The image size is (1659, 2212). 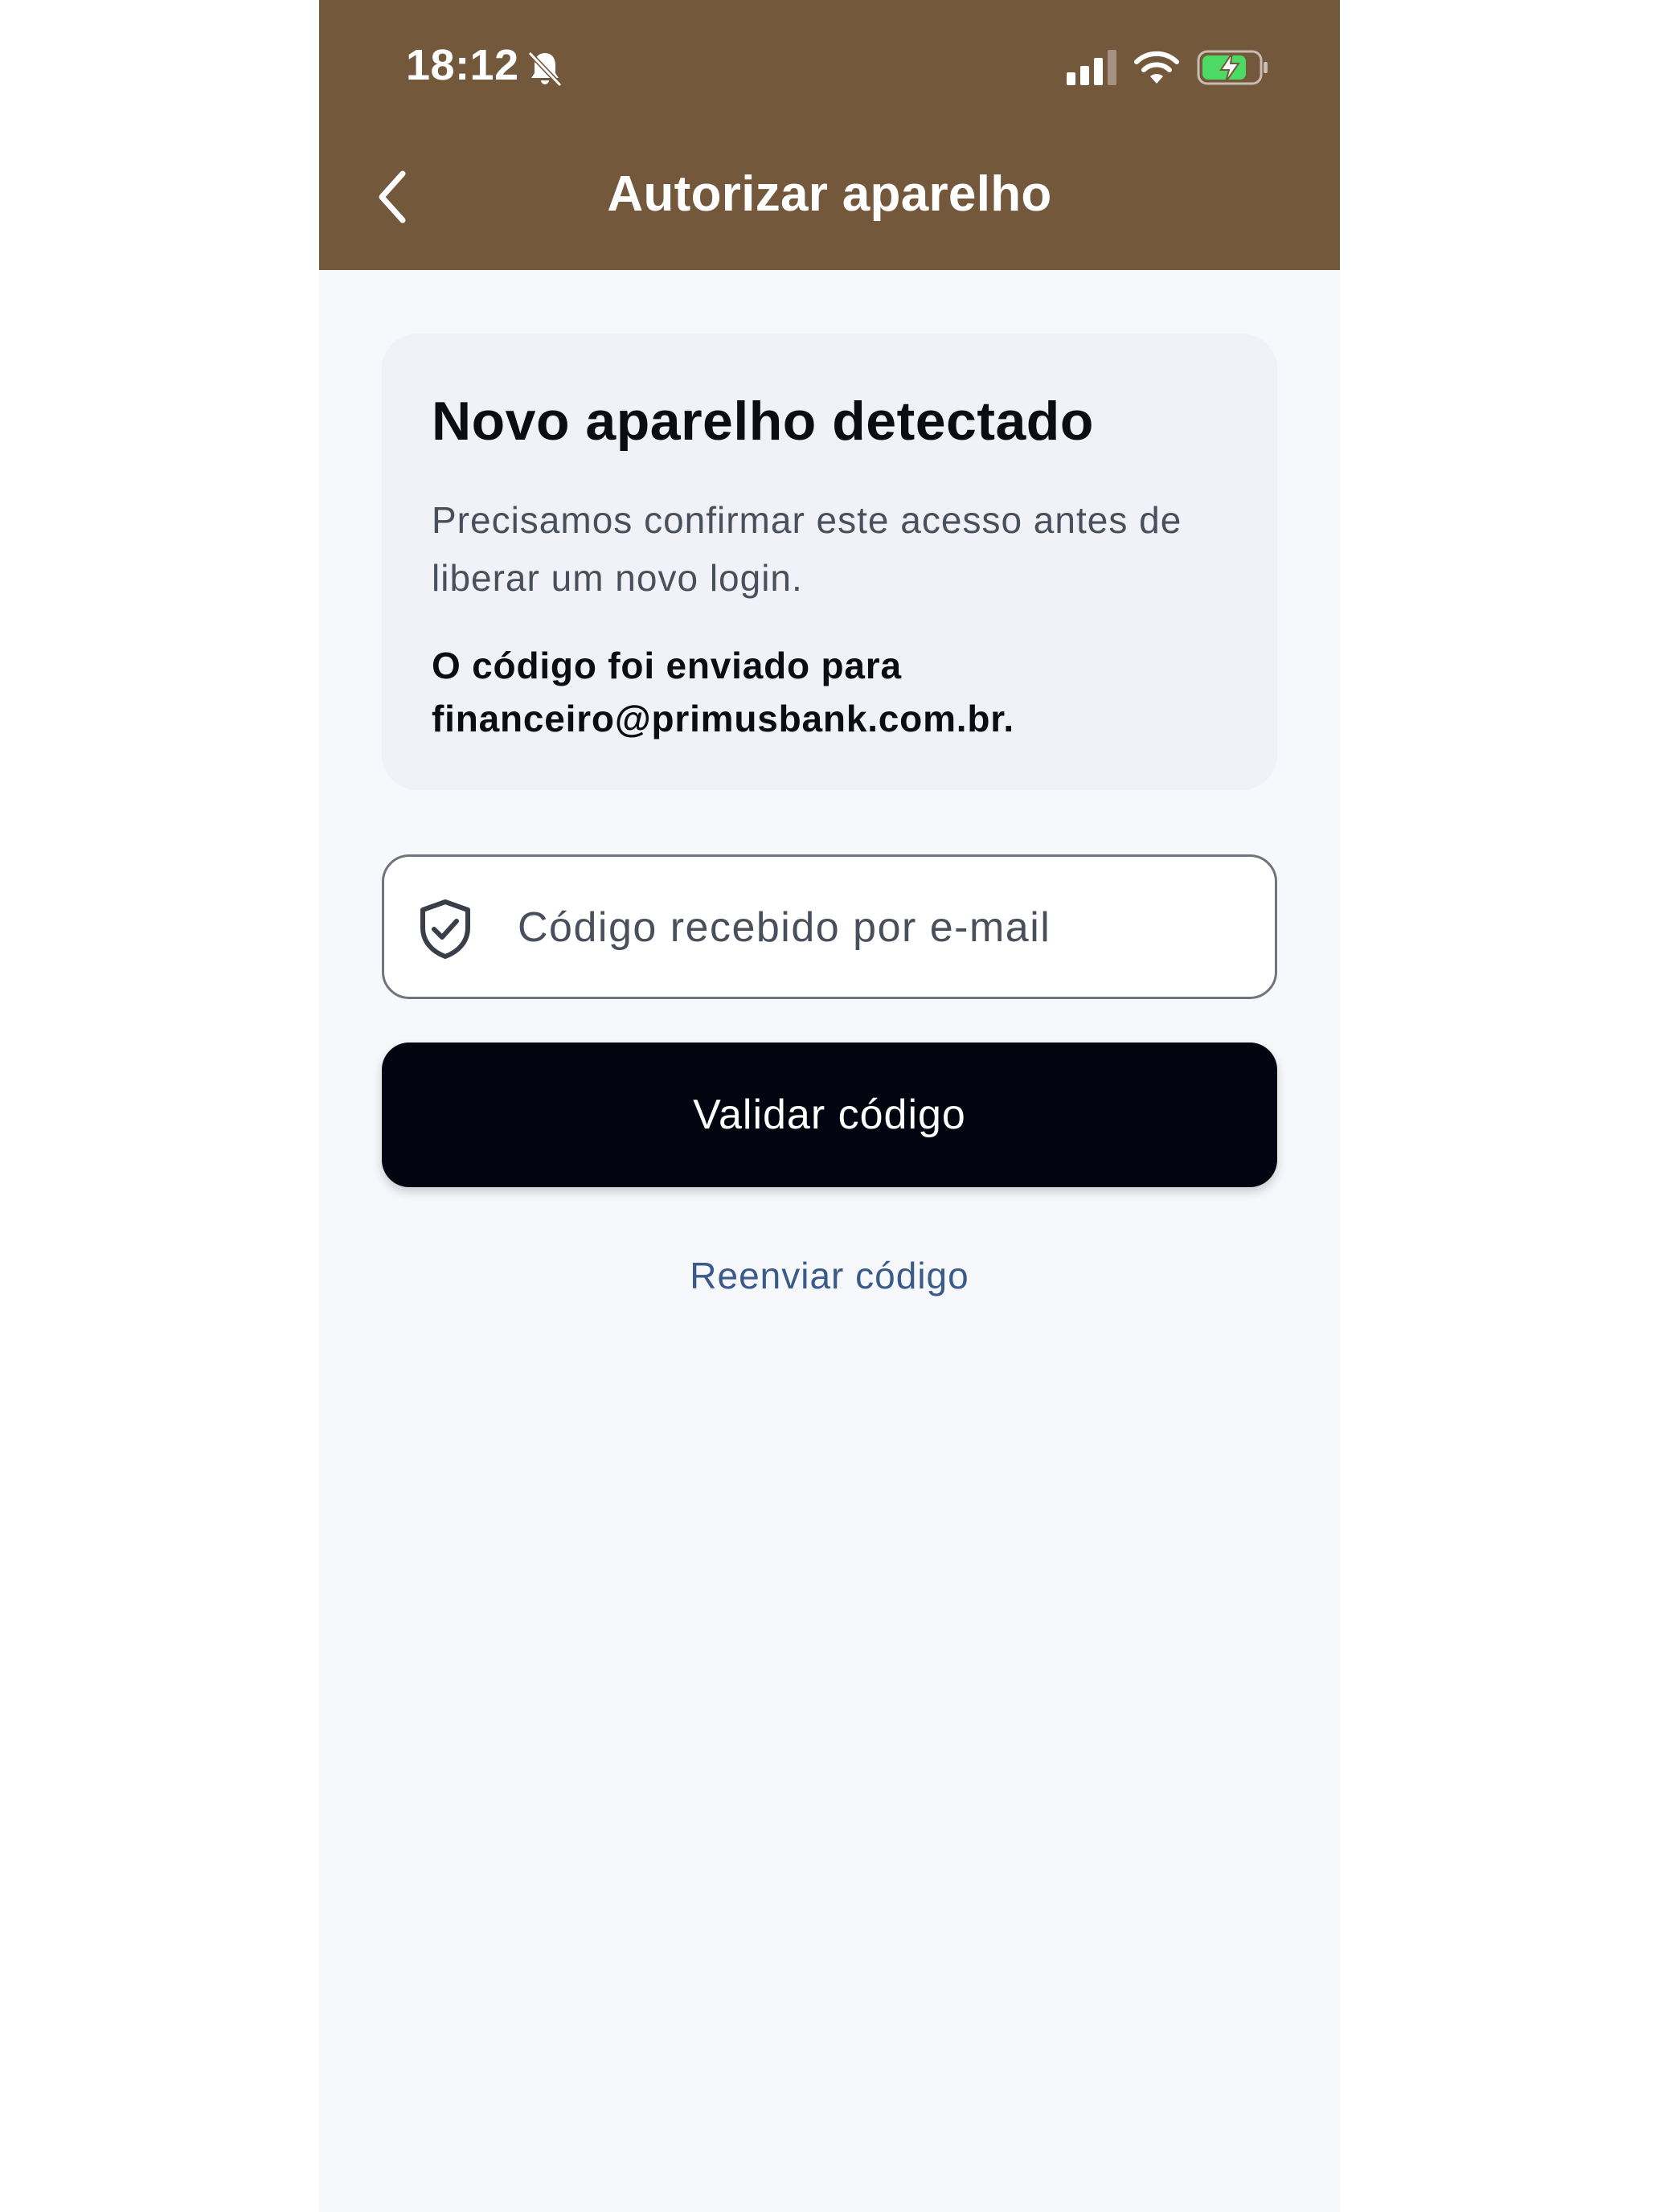 I want to click on shield-check-icon, so click(x=445, y=929).